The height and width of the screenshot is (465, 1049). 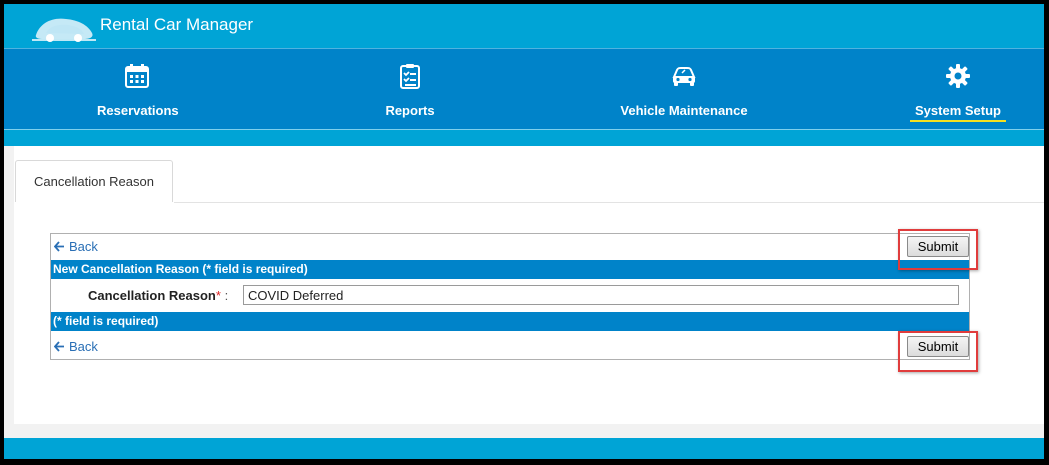 I want to click on car-icon, so click(x=684, y=76).